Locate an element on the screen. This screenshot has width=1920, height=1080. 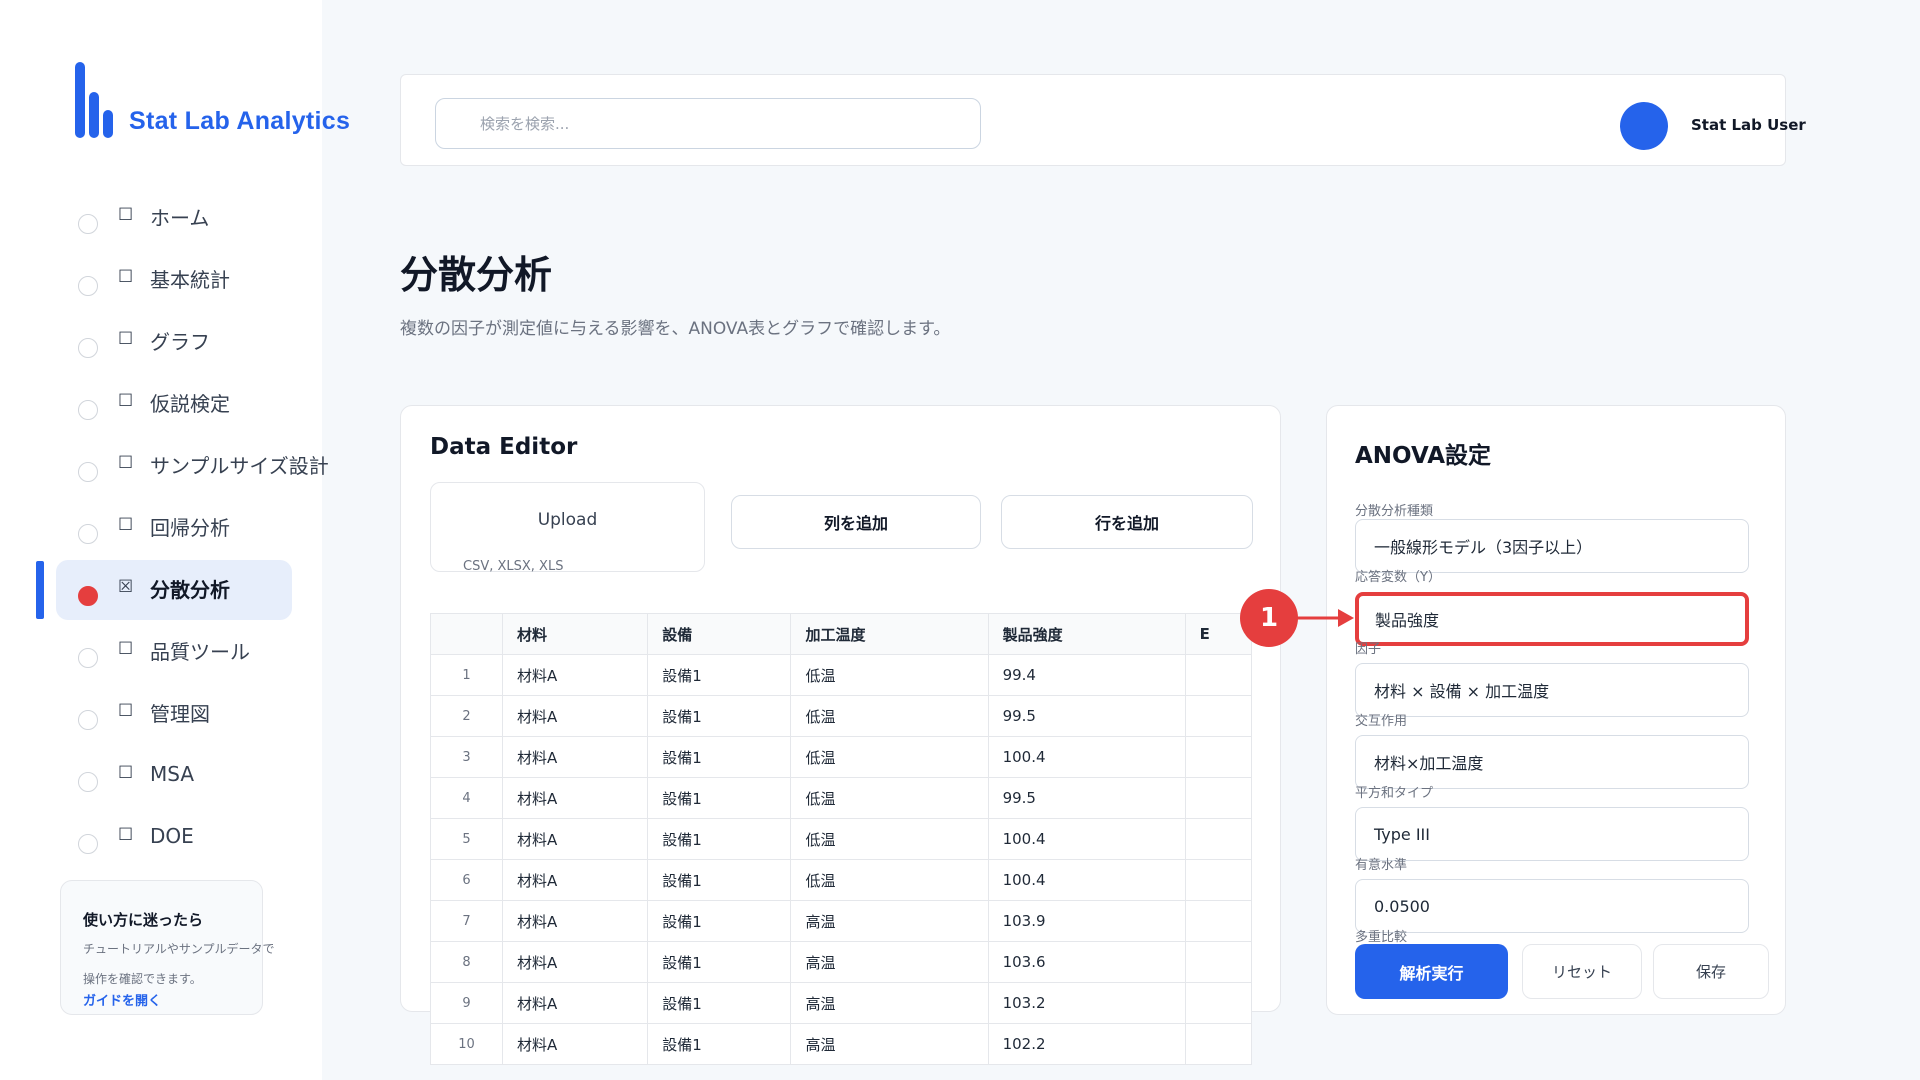
row-index: 9 is located at coordinates (466, 1003).